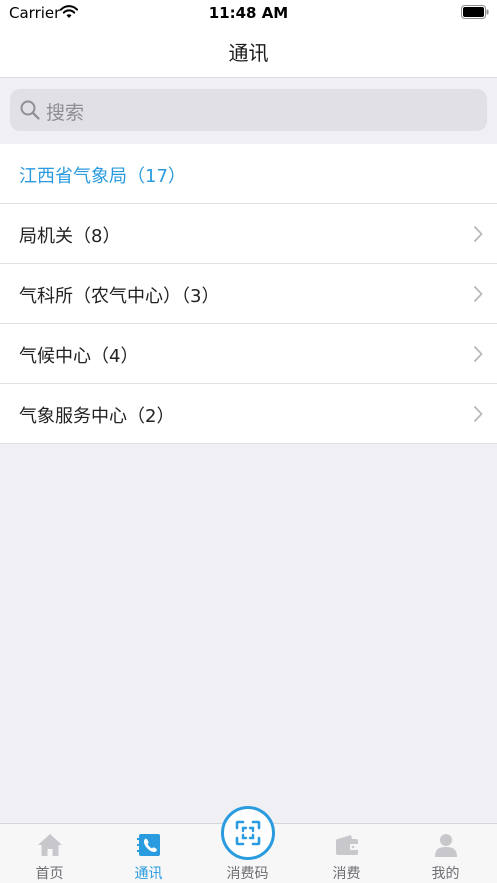 The width and height of the screenshot is (497, 883). Describe the element at coordinates (49, 874) in the screenshot. I see `tab-label: 首页` at that location.